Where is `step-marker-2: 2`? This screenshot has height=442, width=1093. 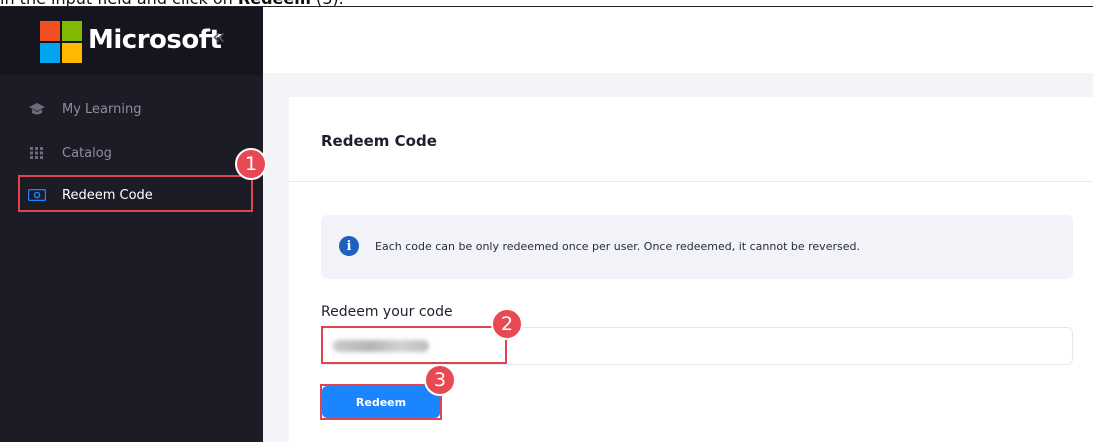 step-marker-2: 2 is located at coordinates (507, 324).